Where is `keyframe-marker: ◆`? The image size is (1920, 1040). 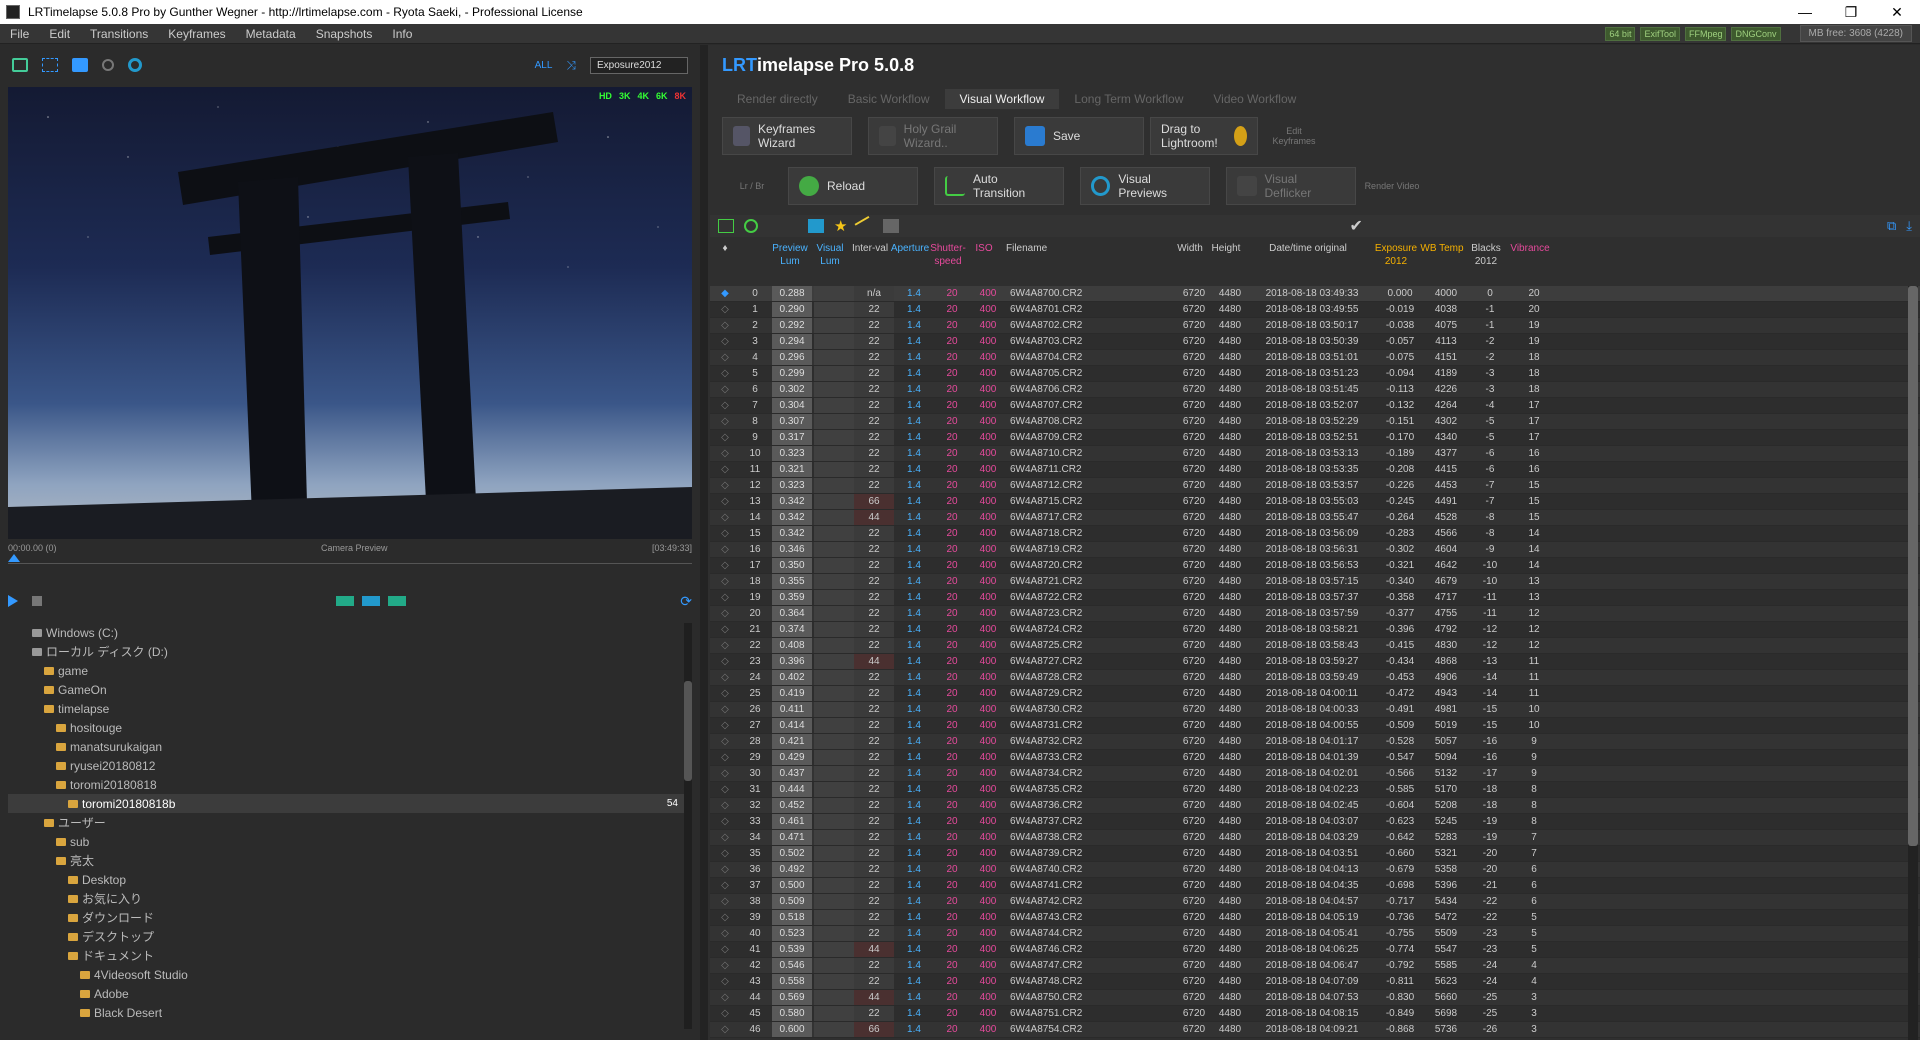 keyframe-marker: ◆ is located at coordinates (725, 293).